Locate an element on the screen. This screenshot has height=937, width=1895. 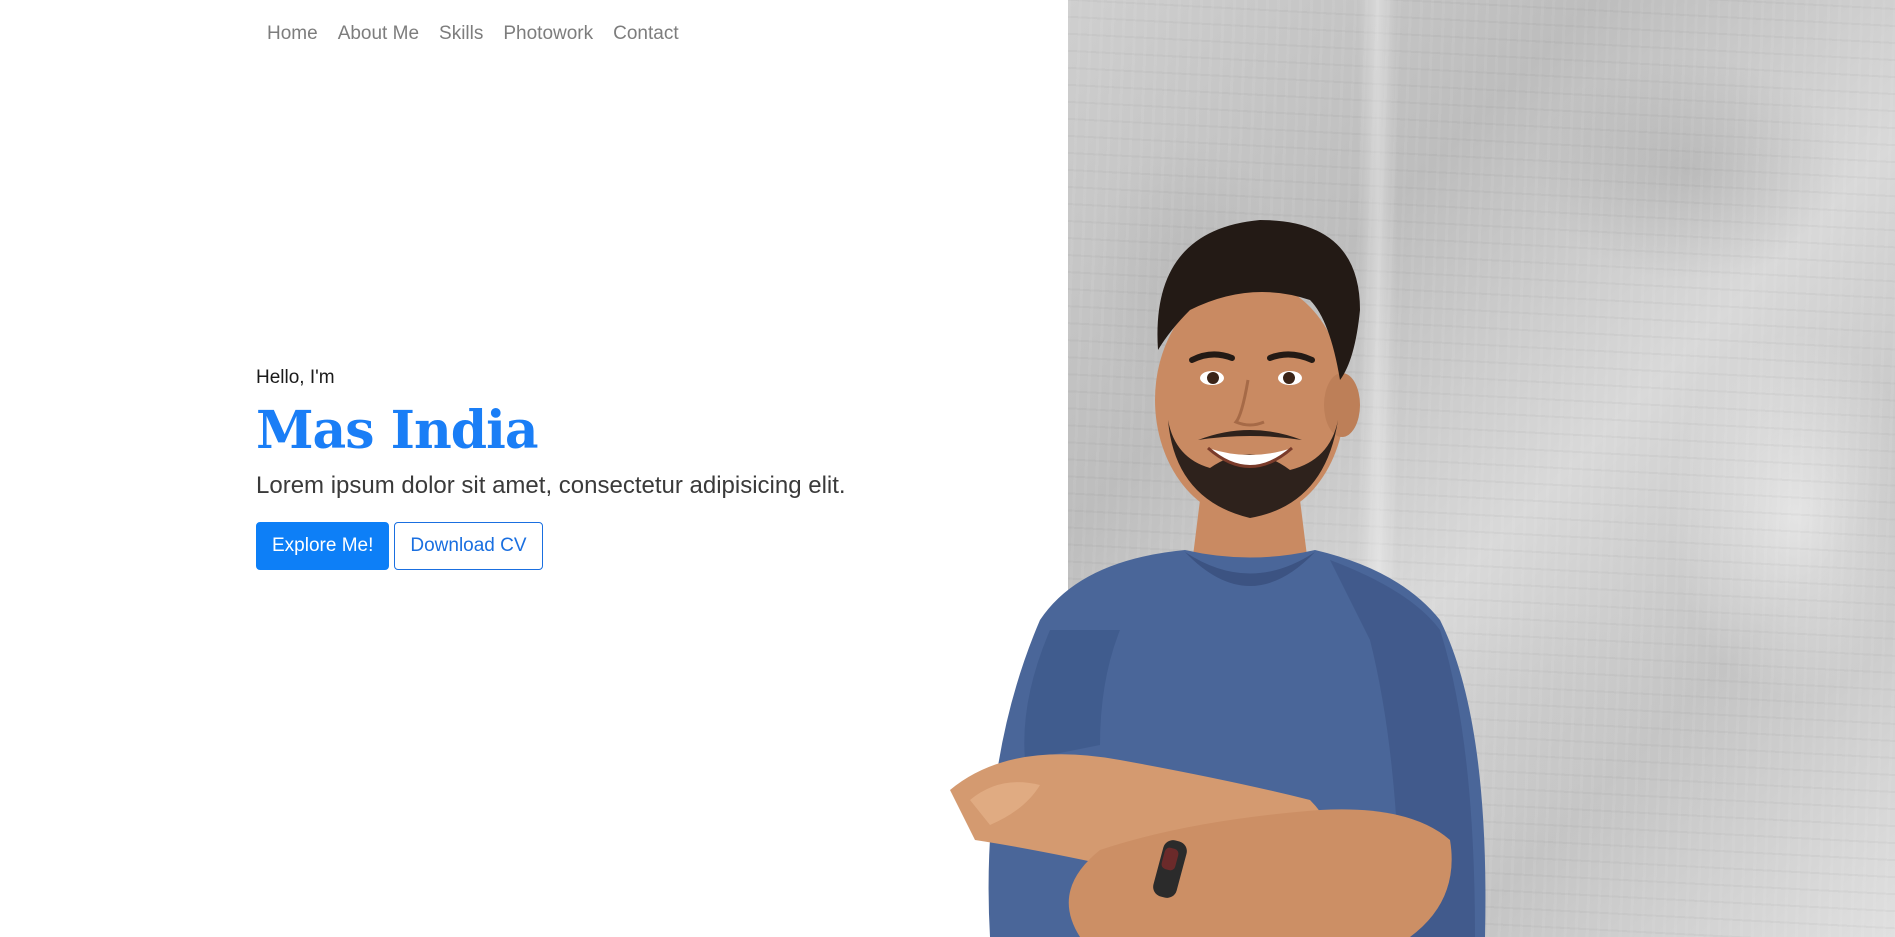
main-nav: Home About Me Skills Photowork Contact is located at coordinates (473, 34).